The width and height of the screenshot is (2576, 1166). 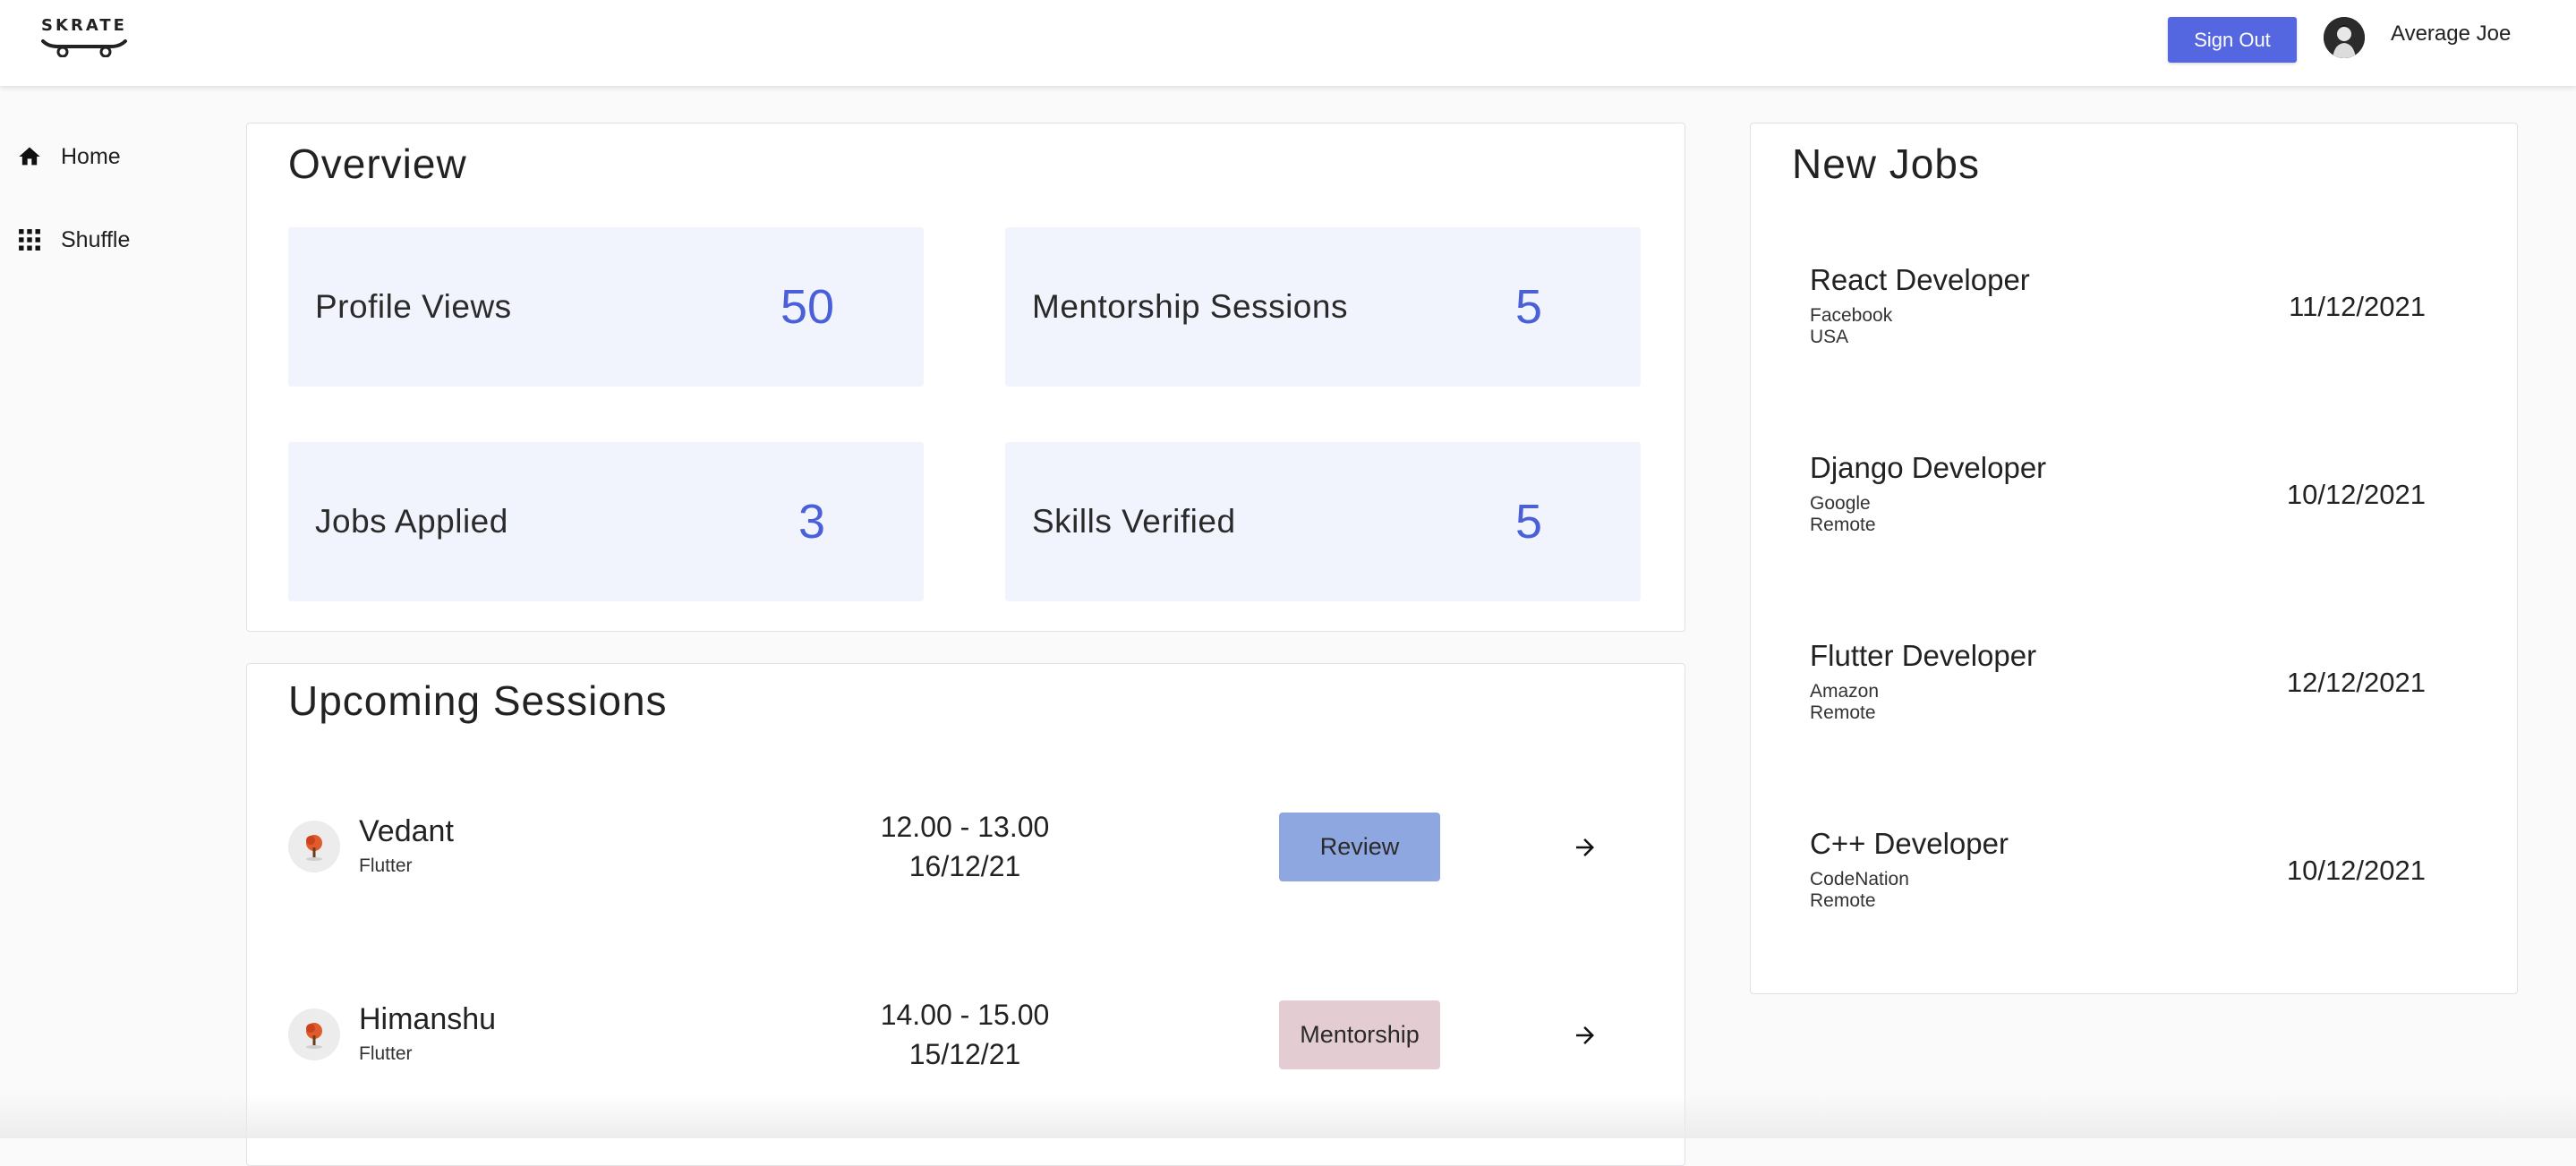 I want to click on stat-label: Profile Views, so click(x=413, y=307).